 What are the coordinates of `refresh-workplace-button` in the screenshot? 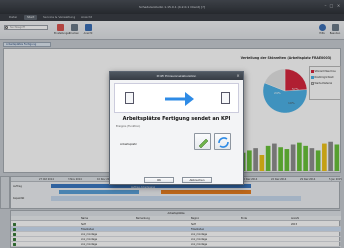 It's located at (222, 141).